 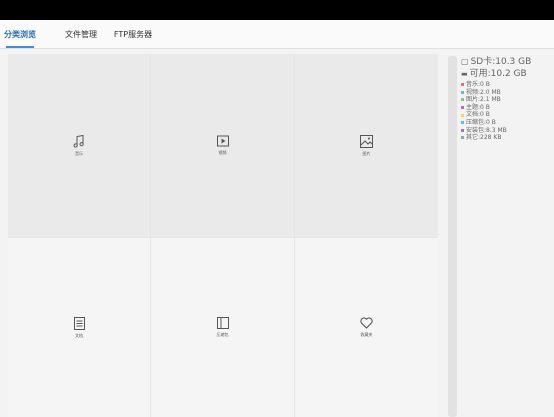 I want to click on storage-item-label: 图片:2.1 MB, so click(x=483, y=100).